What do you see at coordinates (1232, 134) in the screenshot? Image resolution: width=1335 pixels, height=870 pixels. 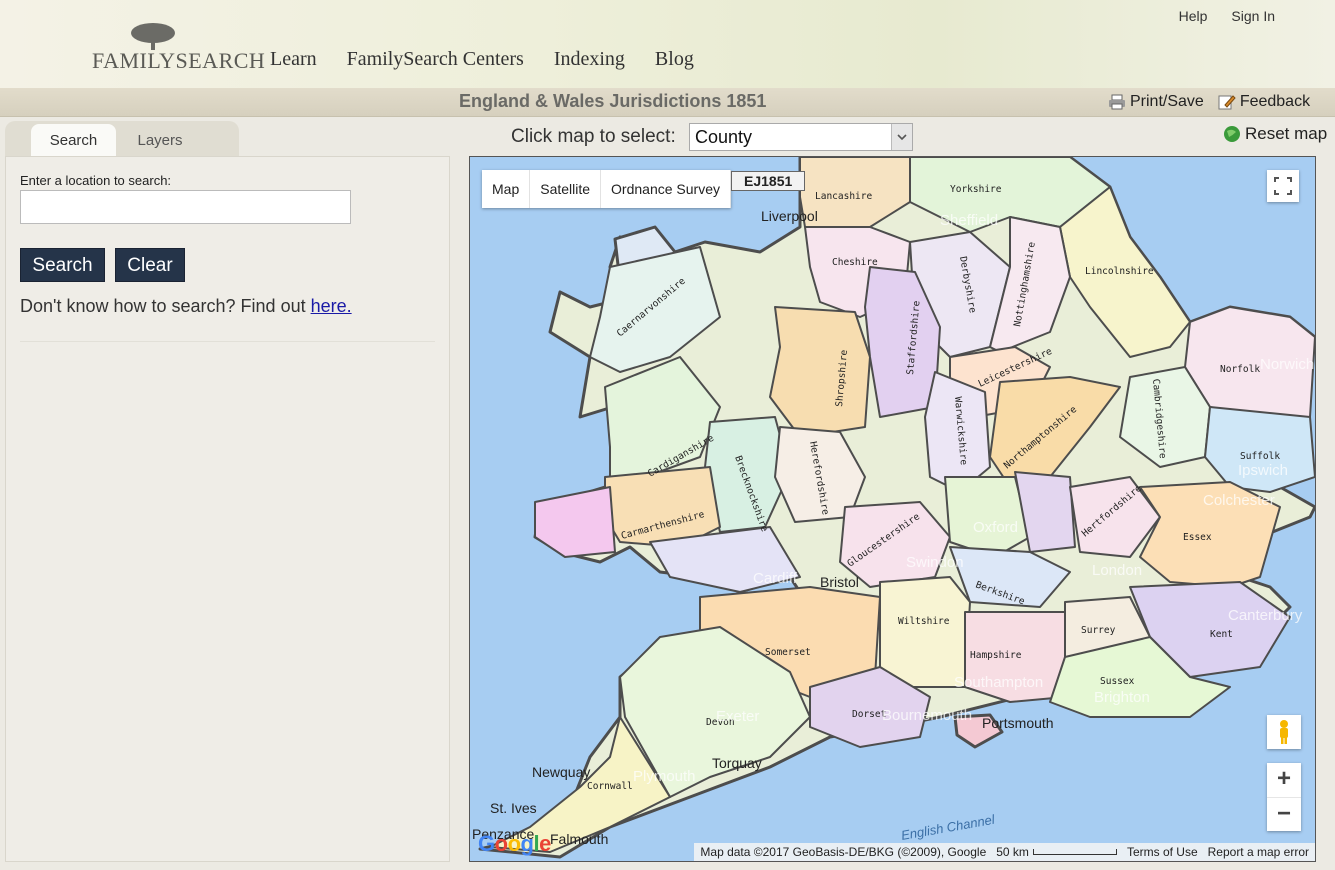 I see `globe-icon` at bounding box center [1232, 134].